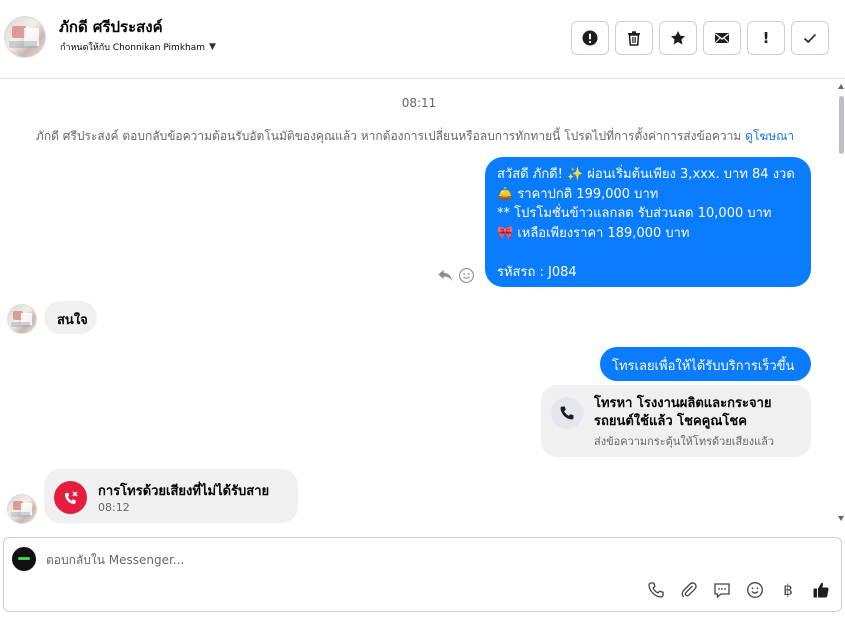 The width and height of the screenshot is (845, 618). I want to click on alert-circle-icon, so click(590, 38).